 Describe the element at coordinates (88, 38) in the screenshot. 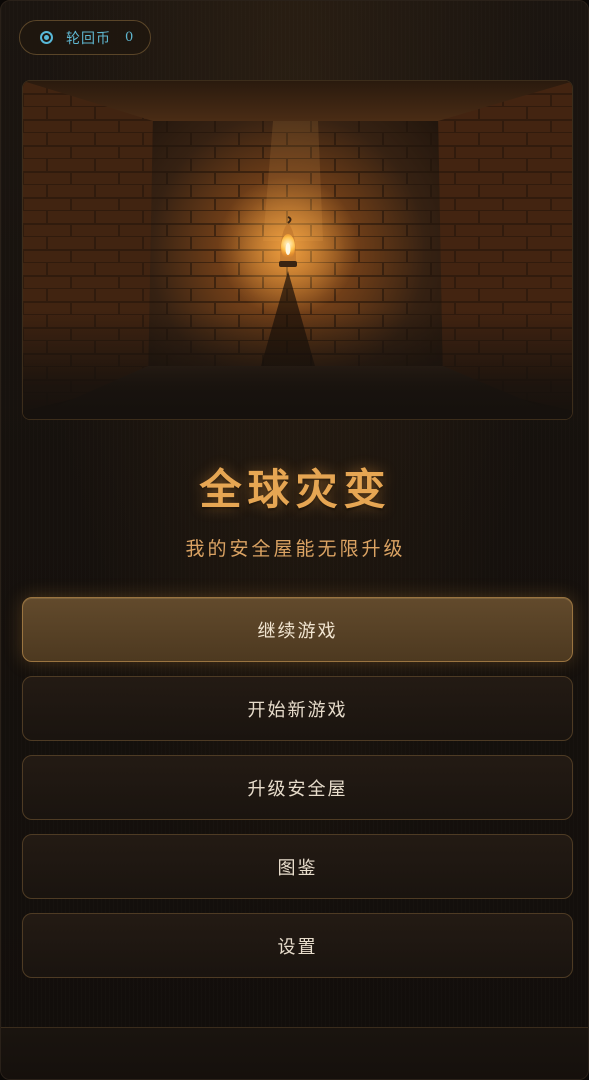

I see `currency-label: 轮回币` at that location.